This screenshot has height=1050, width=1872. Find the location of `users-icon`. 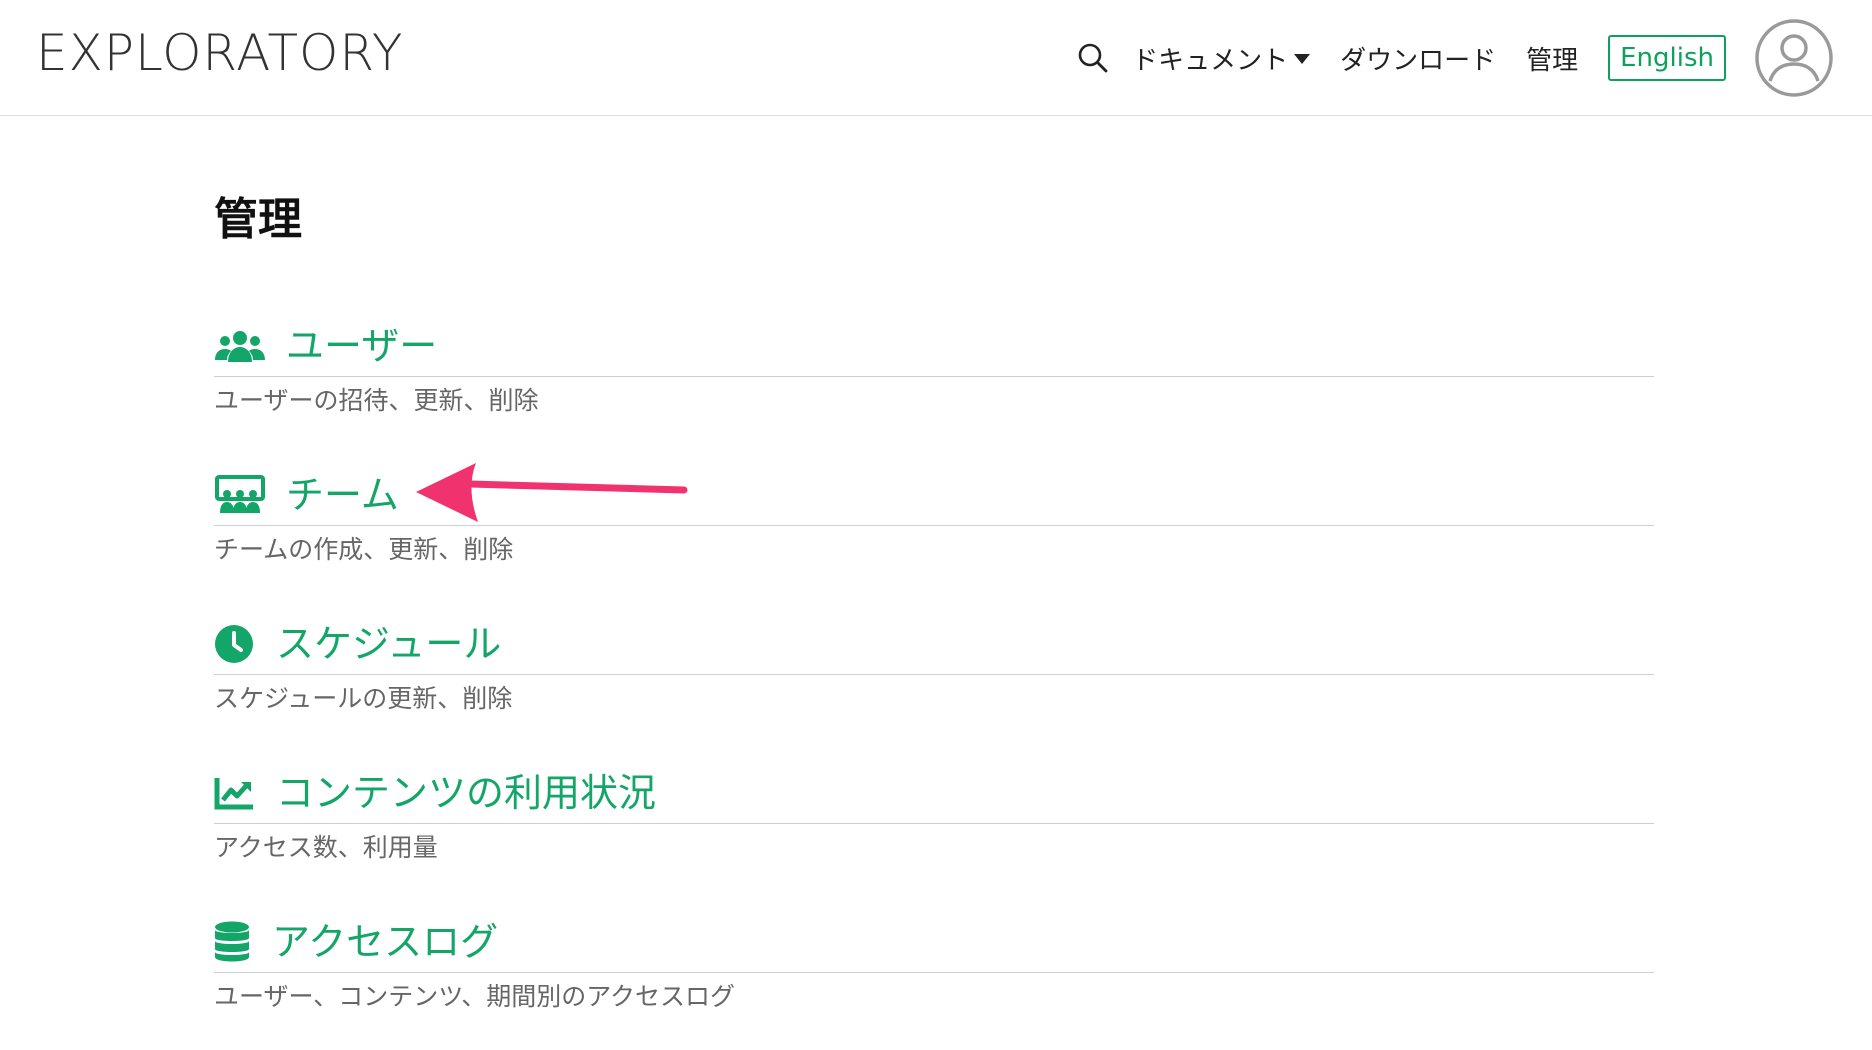

users-icon is located at coordinates (240, 346).